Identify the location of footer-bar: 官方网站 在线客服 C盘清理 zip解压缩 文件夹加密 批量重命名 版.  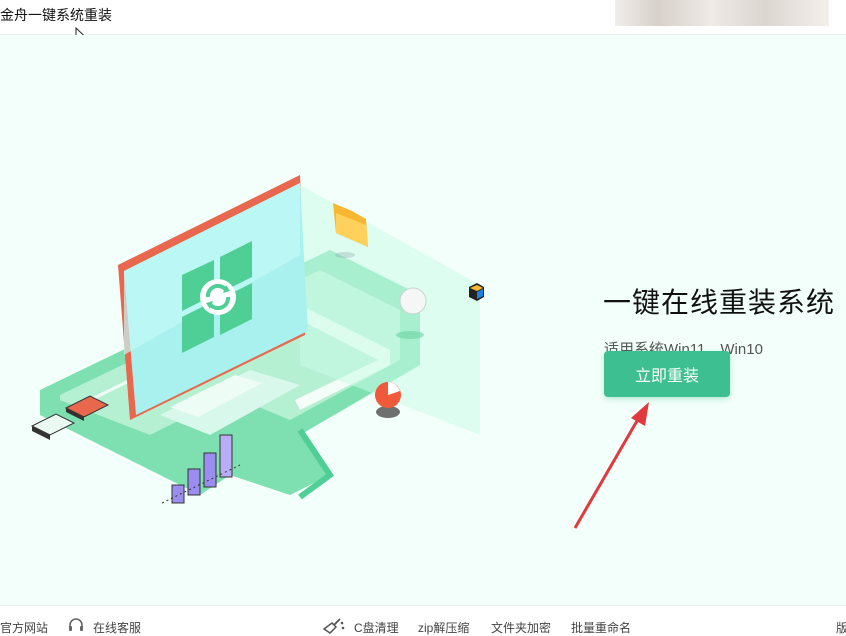
(423, 620).